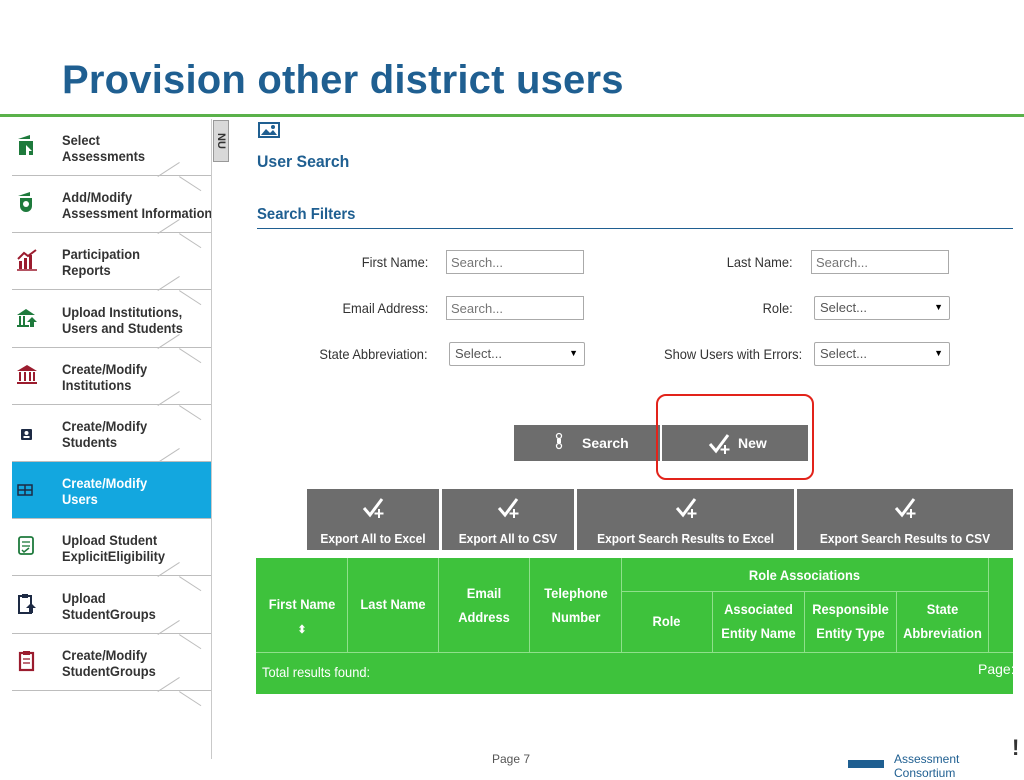 This screenshot has width=1024, height=780. What do you see at coordinates (515, 262) in the screenshot?
I see `first-name-input` at bounding box center [515, 262].